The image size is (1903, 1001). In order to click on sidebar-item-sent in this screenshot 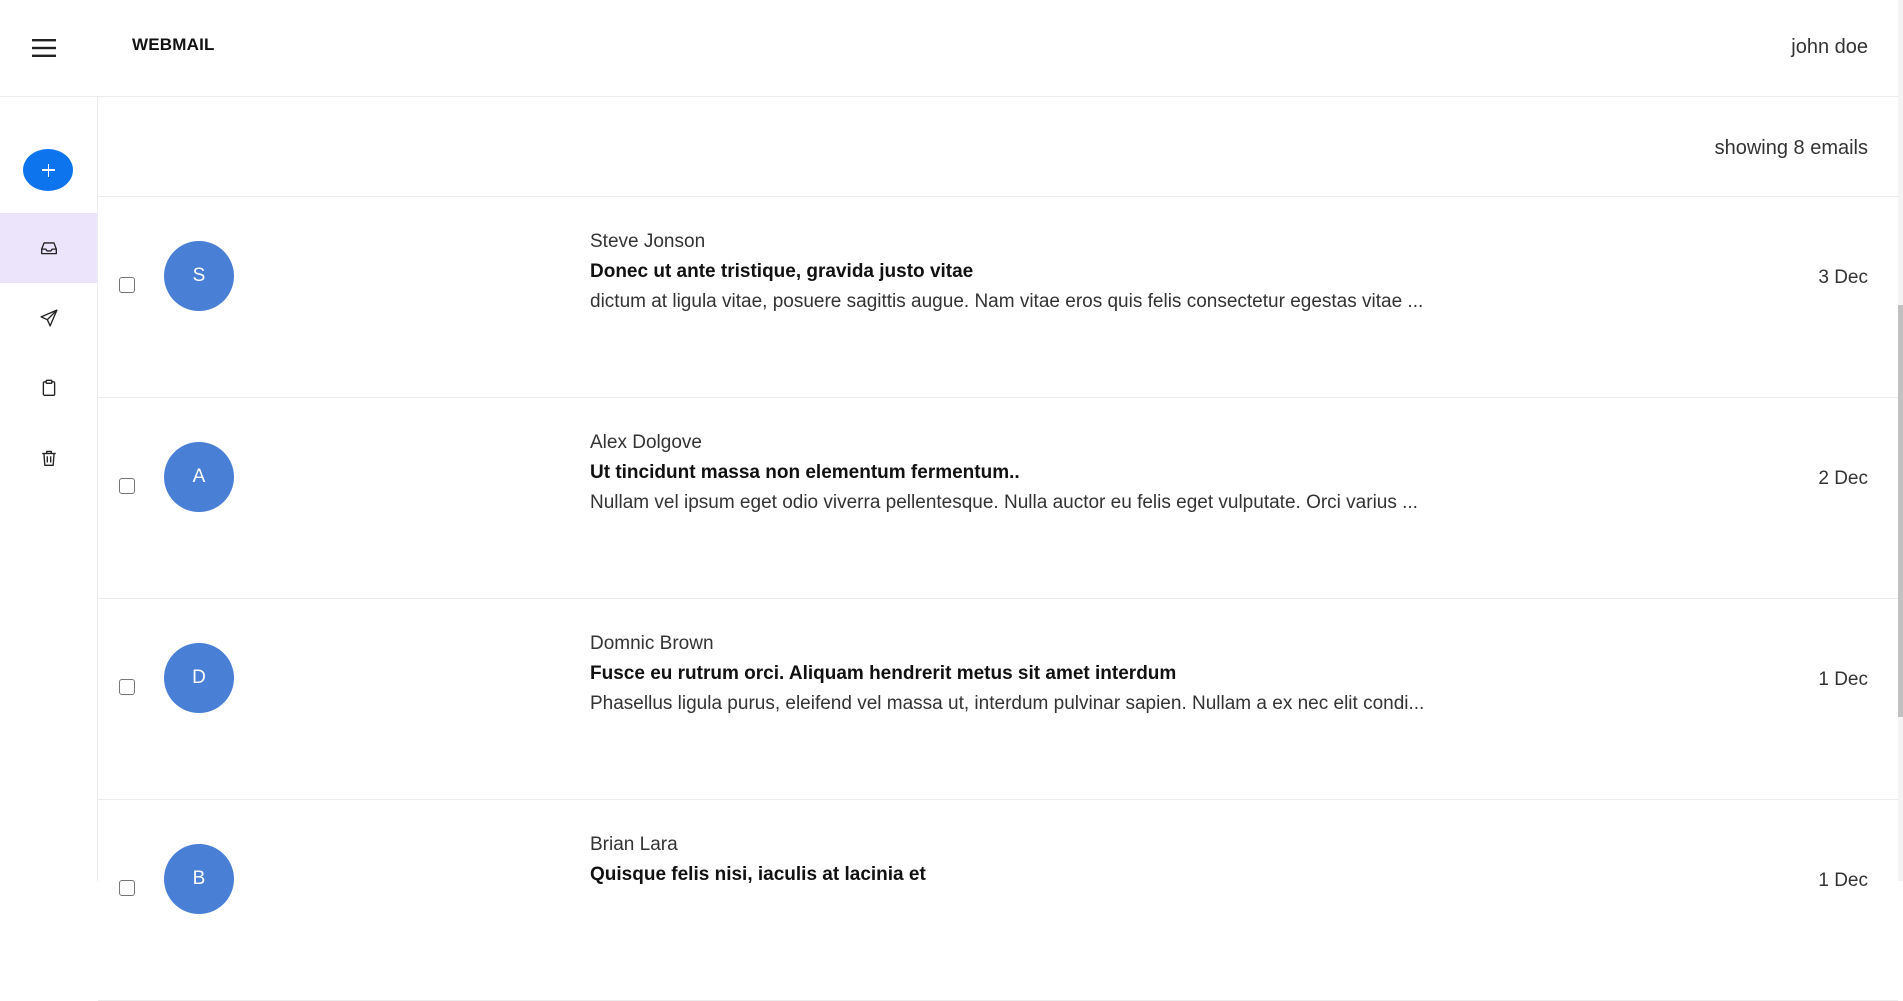, I will do `click(48, 318)`.